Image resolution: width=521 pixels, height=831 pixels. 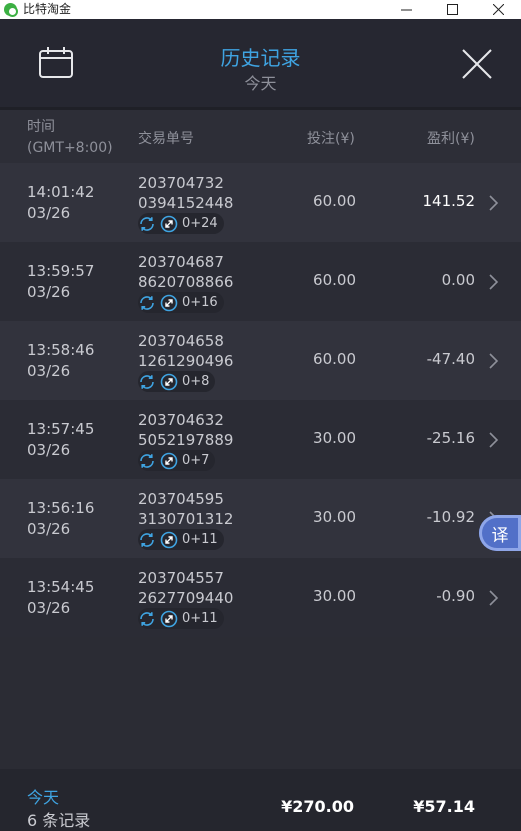 I want to click on minimize-icon, so click(x=406, y=10).